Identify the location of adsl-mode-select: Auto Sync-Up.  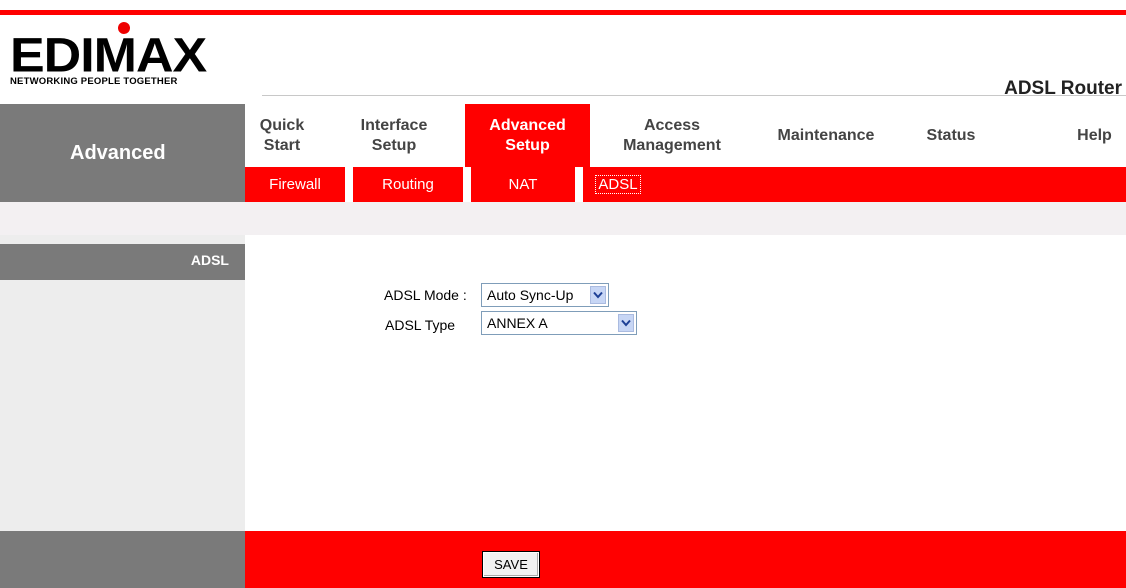
(545, 295).